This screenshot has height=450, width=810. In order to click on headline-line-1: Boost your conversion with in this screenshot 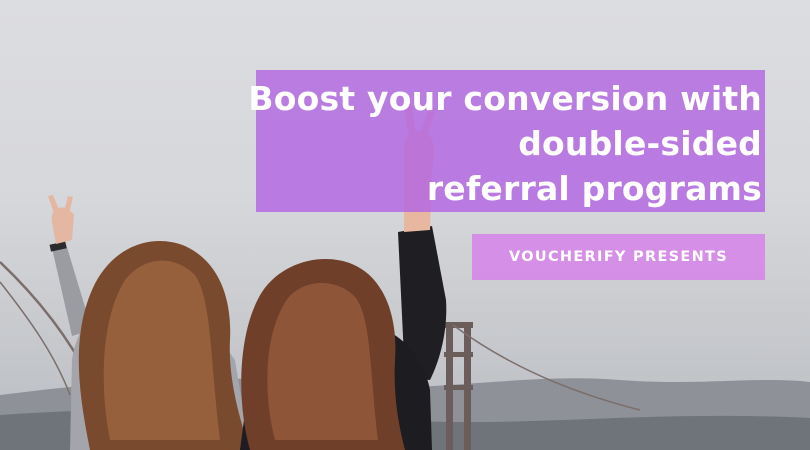, I will do `click(505, 98)`.